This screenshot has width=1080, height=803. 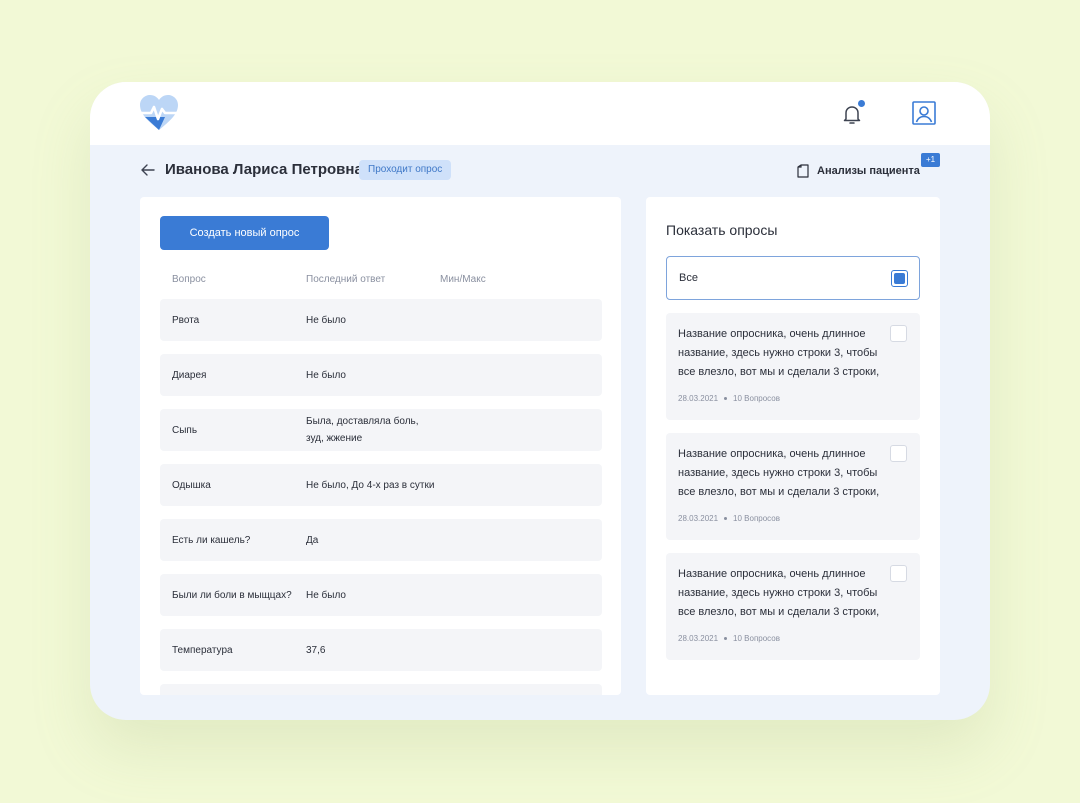 I want to click on row-question: Есть ли кашель?, so click(x=211, y=540).